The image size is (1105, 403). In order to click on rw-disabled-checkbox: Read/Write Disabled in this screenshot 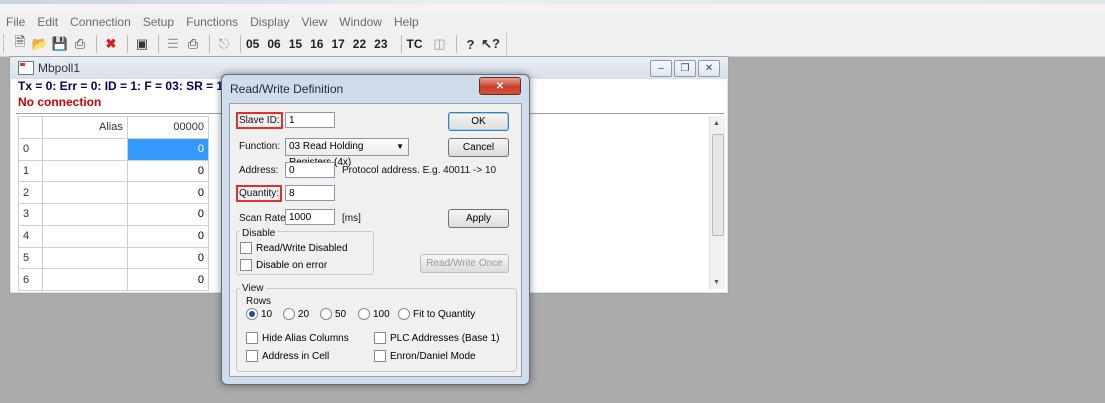, I will do `click(294, 248)`.